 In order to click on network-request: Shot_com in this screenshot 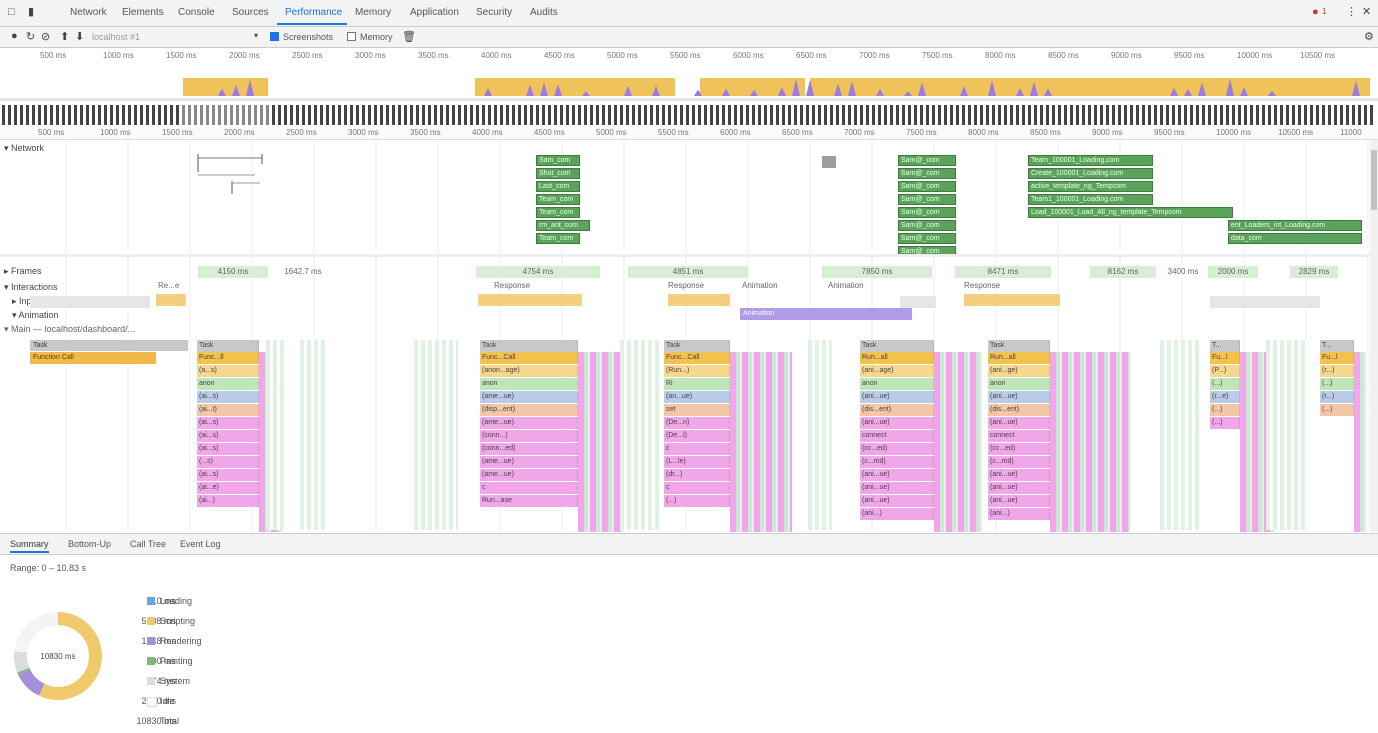, I will do `click(558, 173)`.